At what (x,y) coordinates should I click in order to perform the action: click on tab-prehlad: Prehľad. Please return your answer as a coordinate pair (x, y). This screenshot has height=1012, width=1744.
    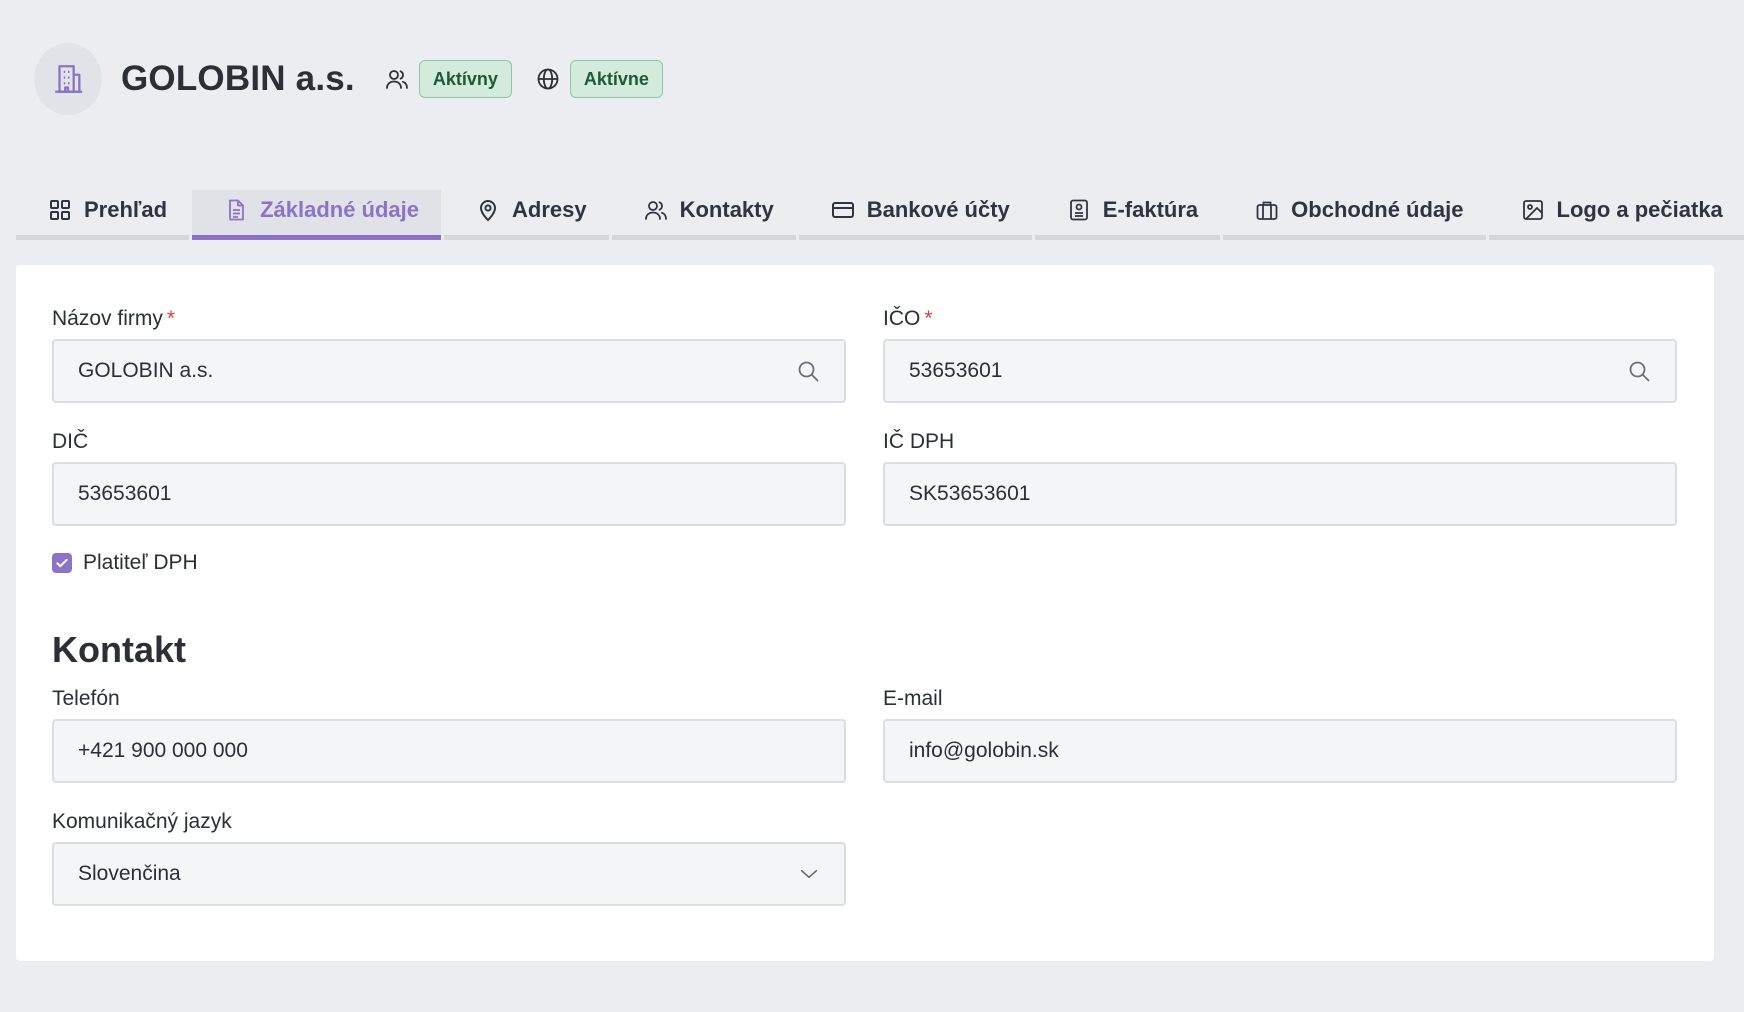
    Looking at the image, I should click on (103, 215).